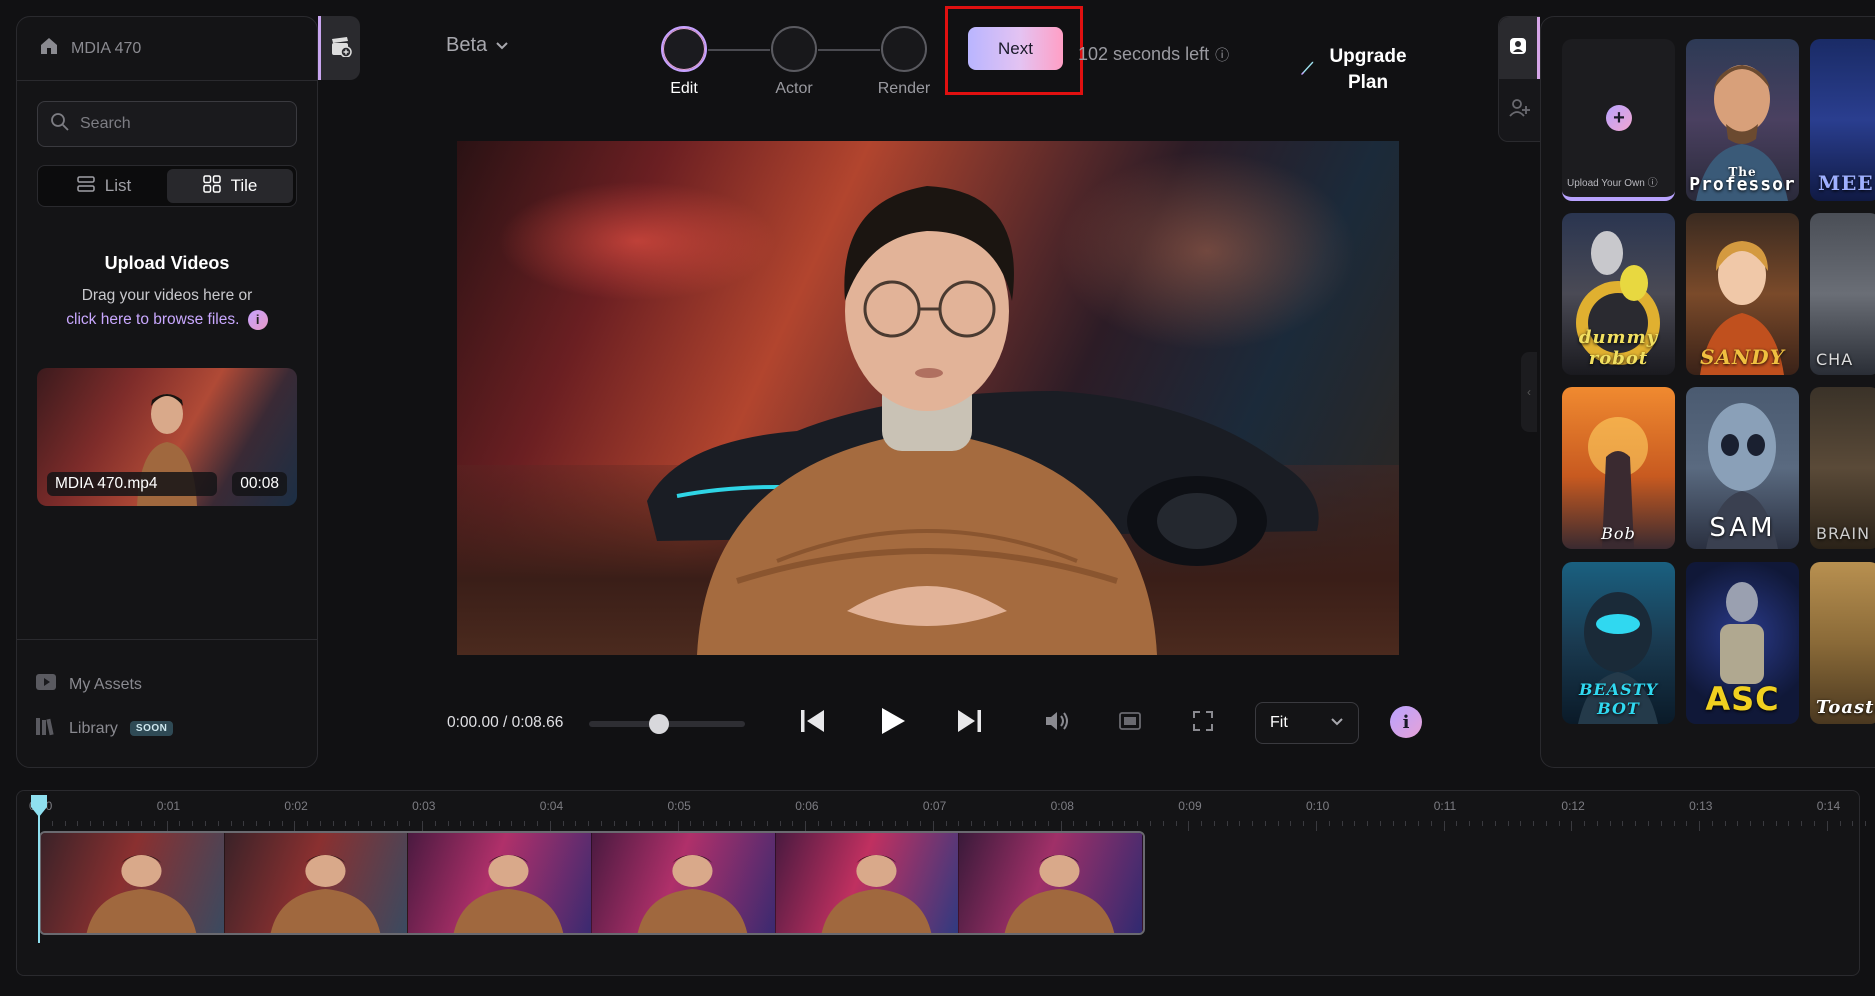 The height and width of the screenshot is (996, 1875). What do you see at coordinates (1618, 643) in the screenshot?
I see `actor-card-beasty-bot: BEASTY BOT` at bounding box center [1618, 643].